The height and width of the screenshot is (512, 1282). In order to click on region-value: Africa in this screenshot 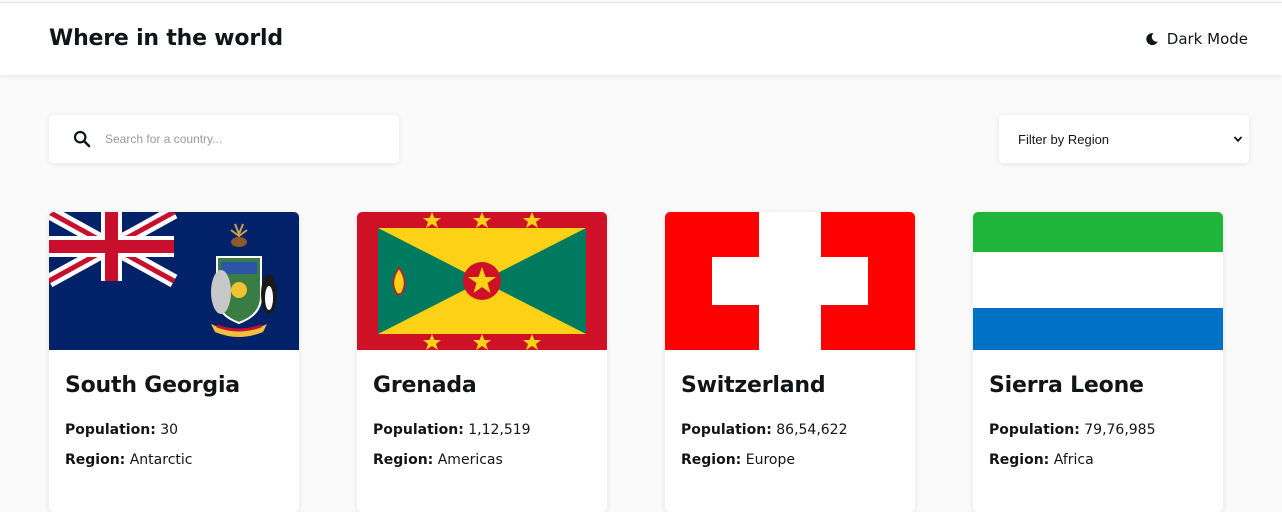, I will do `click(1073, 460)`.